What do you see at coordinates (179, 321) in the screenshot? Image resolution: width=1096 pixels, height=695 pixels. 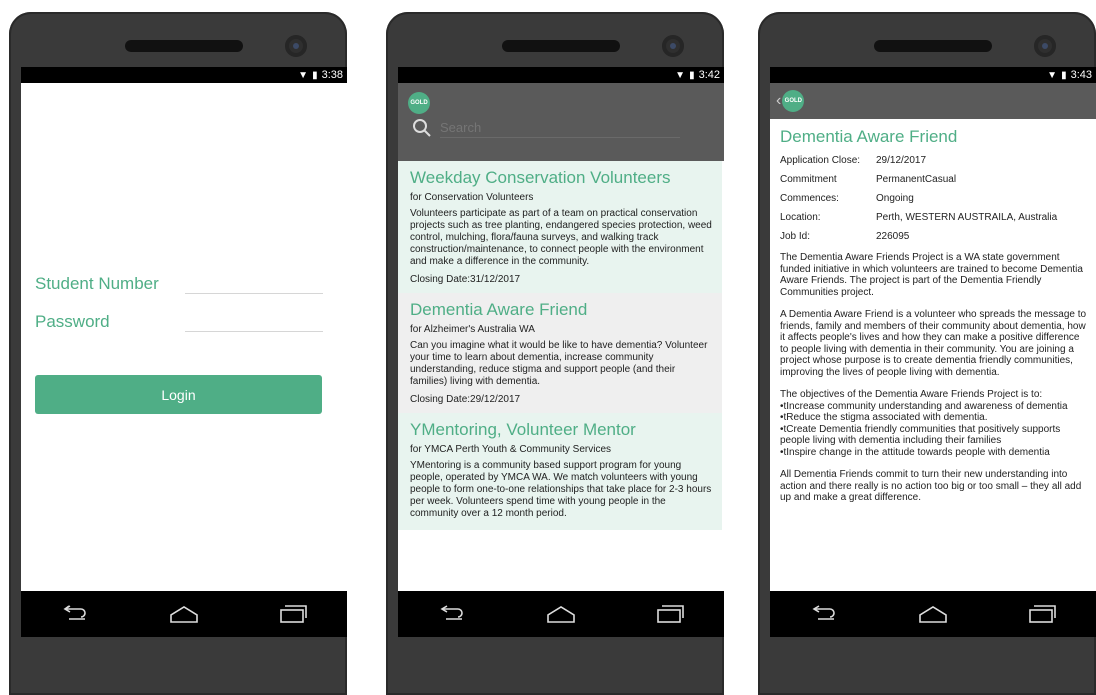 I see `password-row: Password` at bounding box center [179, 321].